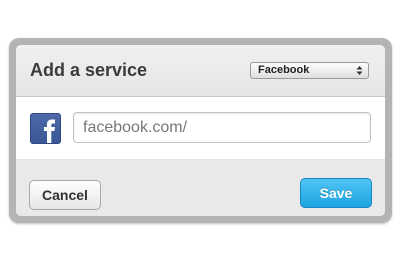 The width and height of the screenshot is (400, 260). Describe the element at coordinates (65, 195) in the screenshot. I see `cancel-button: Cancel` at that location.